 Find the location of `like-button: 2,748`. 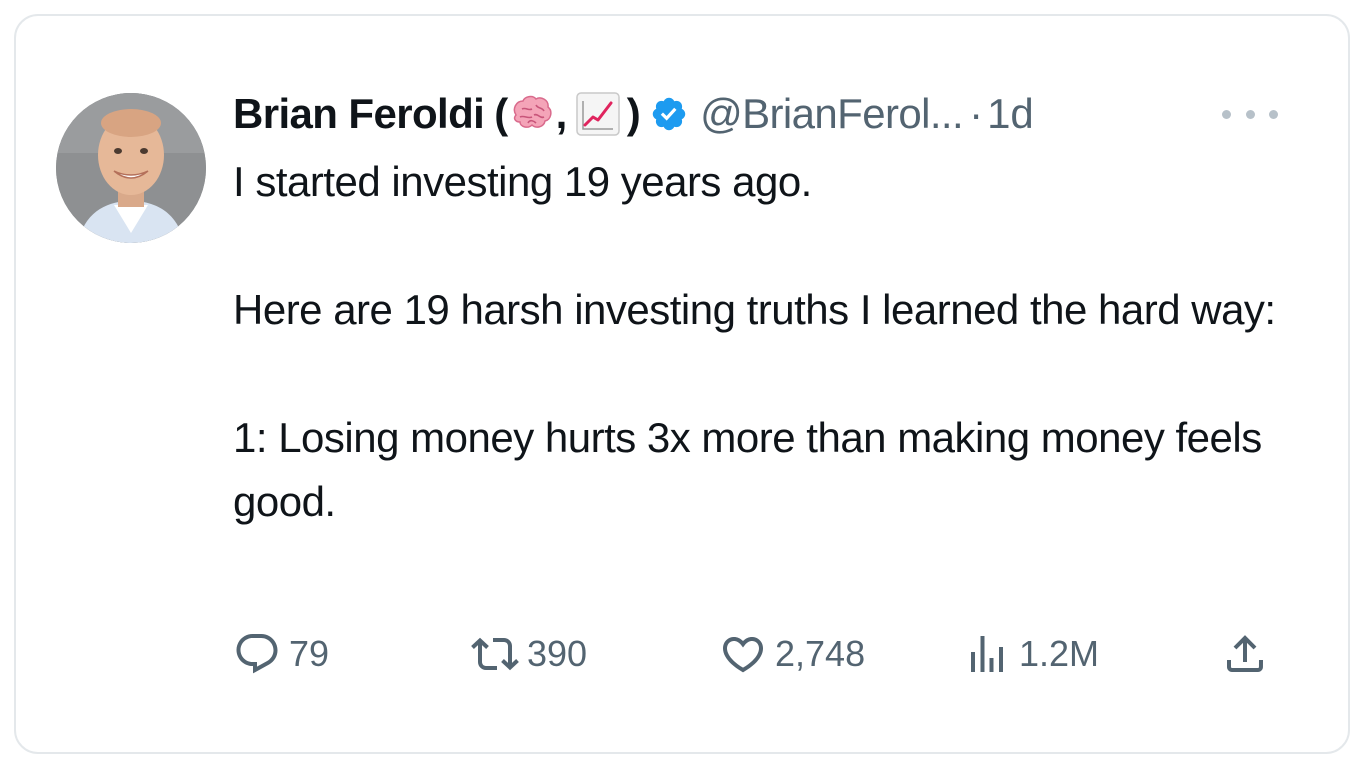

like-button: 2,748 is located at coordinates (792, 654).